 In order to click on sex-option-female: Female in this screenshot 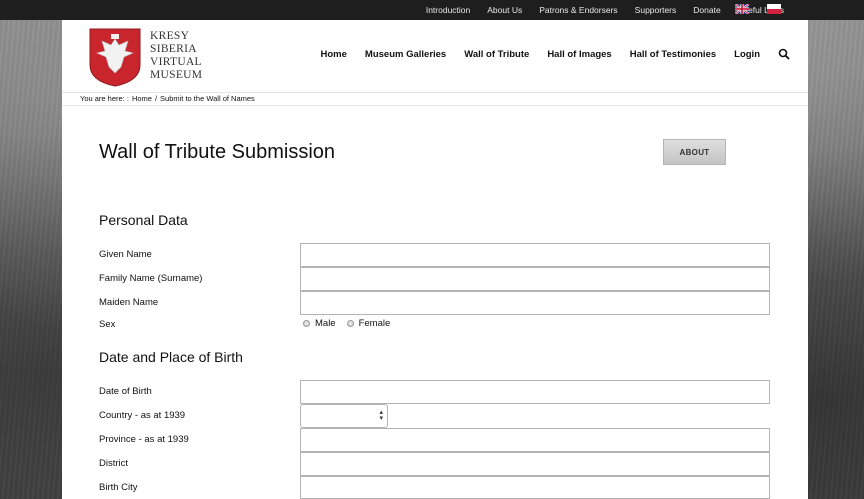, I will do `click(368, 323)`.